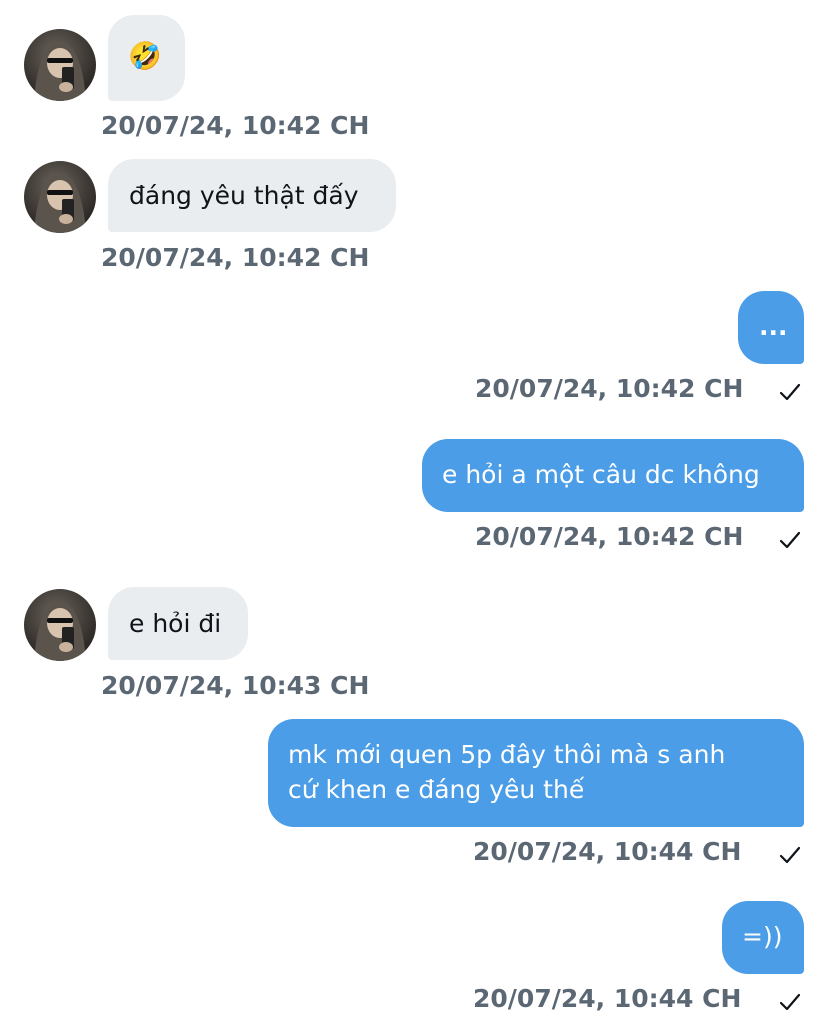 This screenshot has width=828, height=1025. I want to click on message-text: =)), so click(762, 936).